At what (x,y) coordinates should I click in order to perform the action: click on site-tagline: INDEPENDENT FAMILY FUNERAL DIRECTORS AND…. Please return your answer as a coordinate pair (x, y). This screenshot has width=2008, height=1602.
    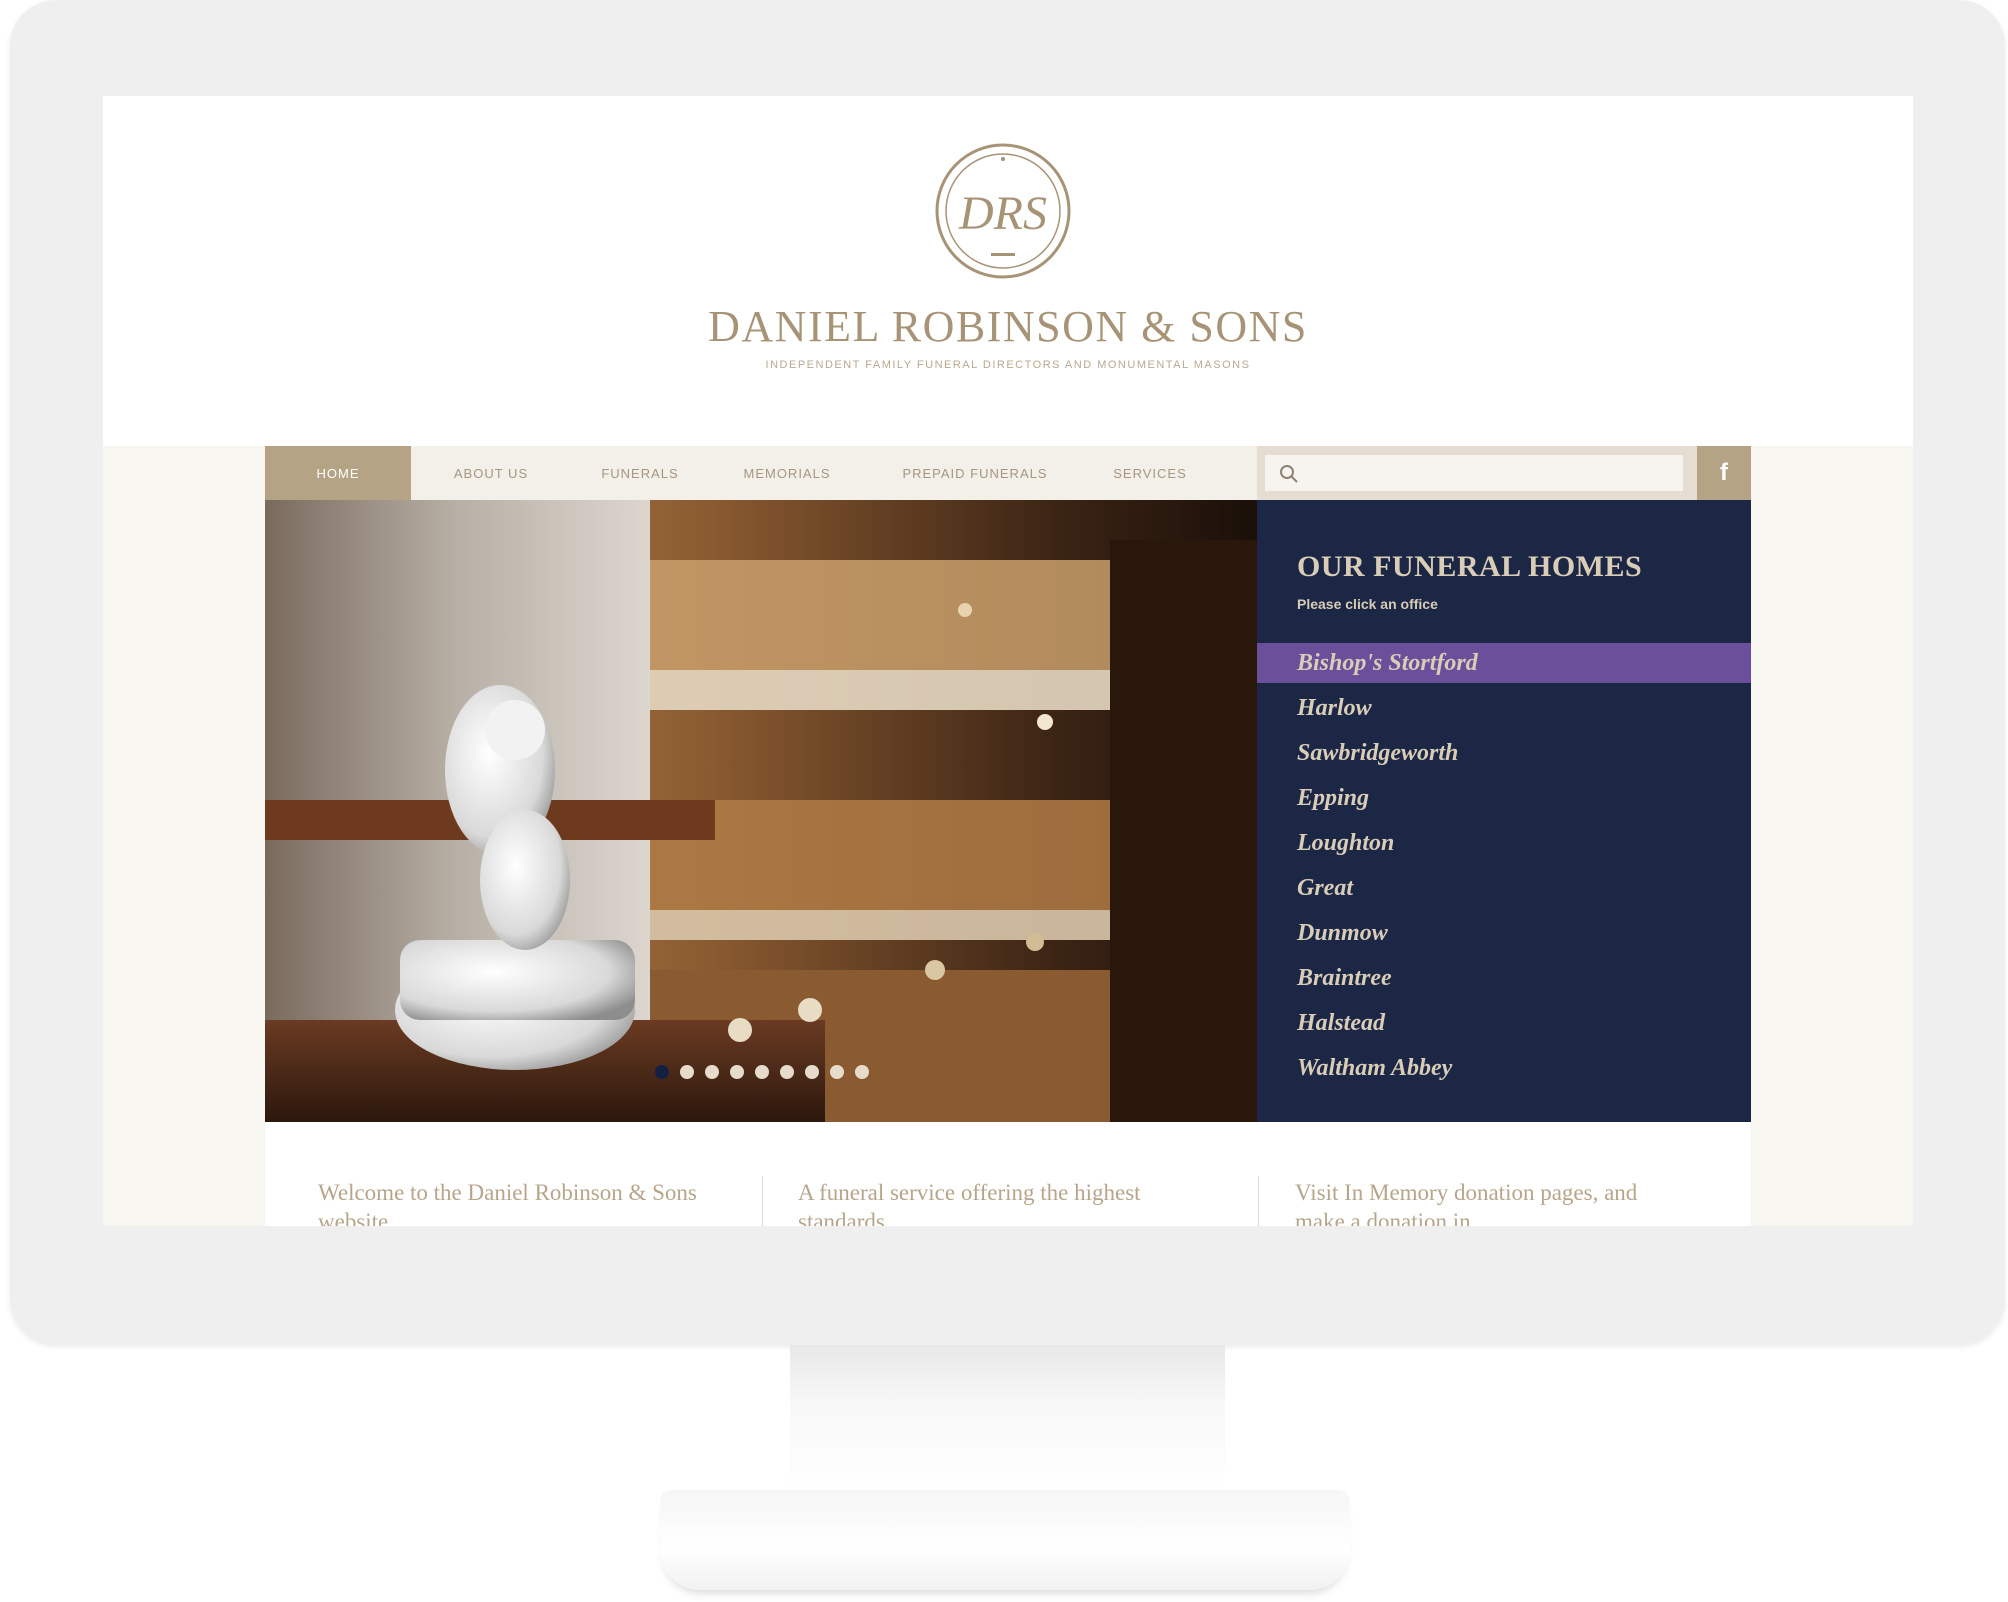
    Looking at the image, I should click on (1008, 365).